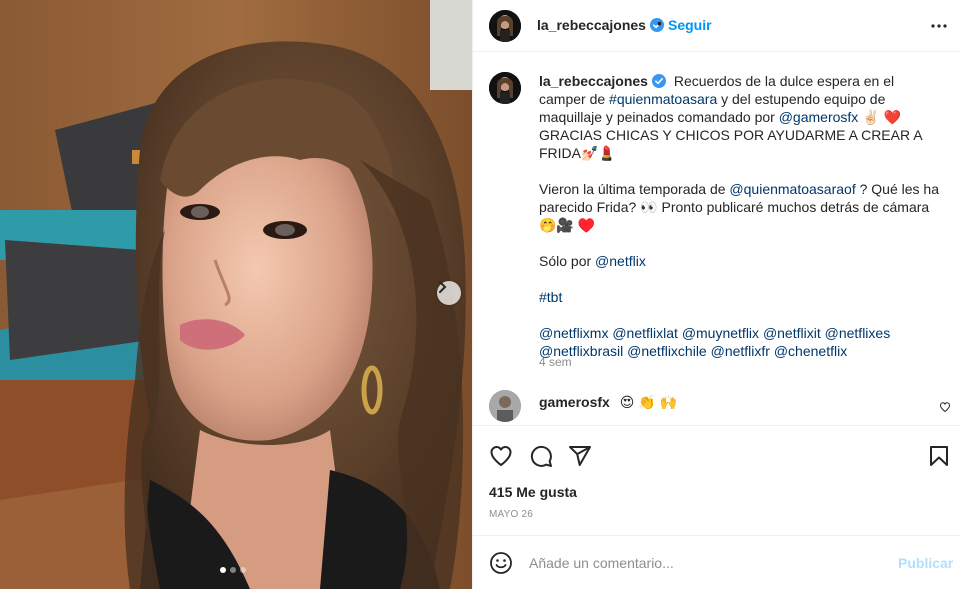  Describe the element at coordinates (658, 81) in the screenshot. I see `verified-badge-icon` at that location.